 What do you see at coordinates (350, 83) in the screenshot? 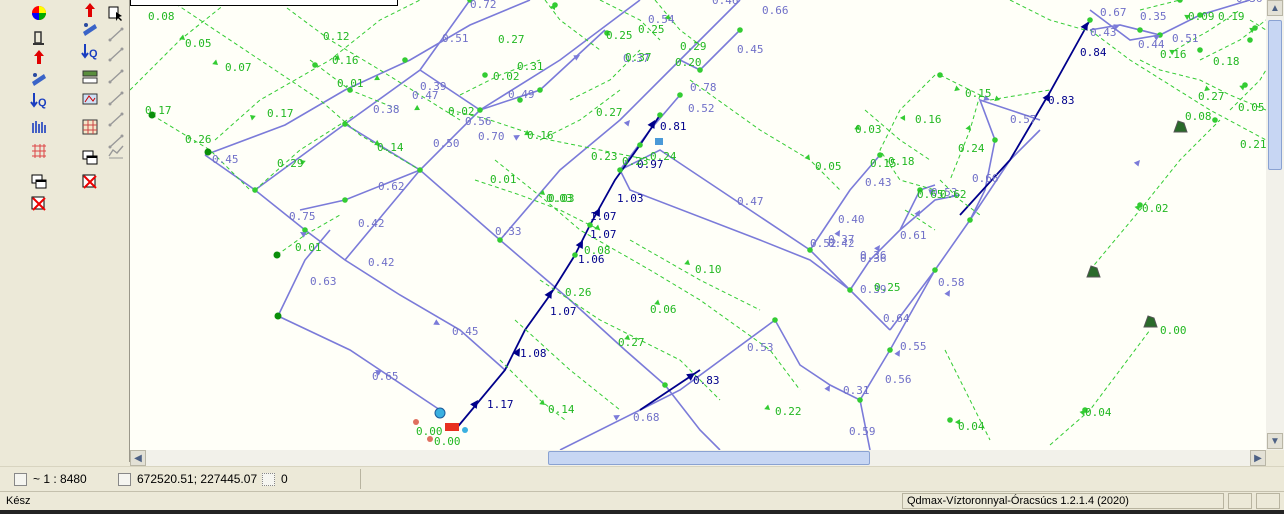
I see `service-flow-label: 0.01` at bounding box center [350, 83].